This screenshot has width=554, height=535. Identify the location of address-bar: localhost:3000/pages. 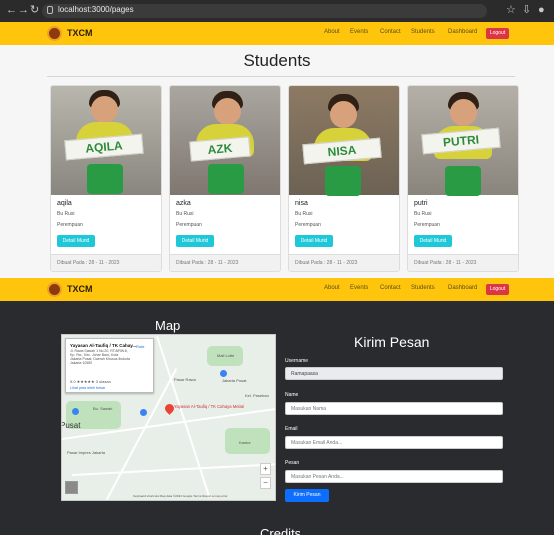
(264, 11).